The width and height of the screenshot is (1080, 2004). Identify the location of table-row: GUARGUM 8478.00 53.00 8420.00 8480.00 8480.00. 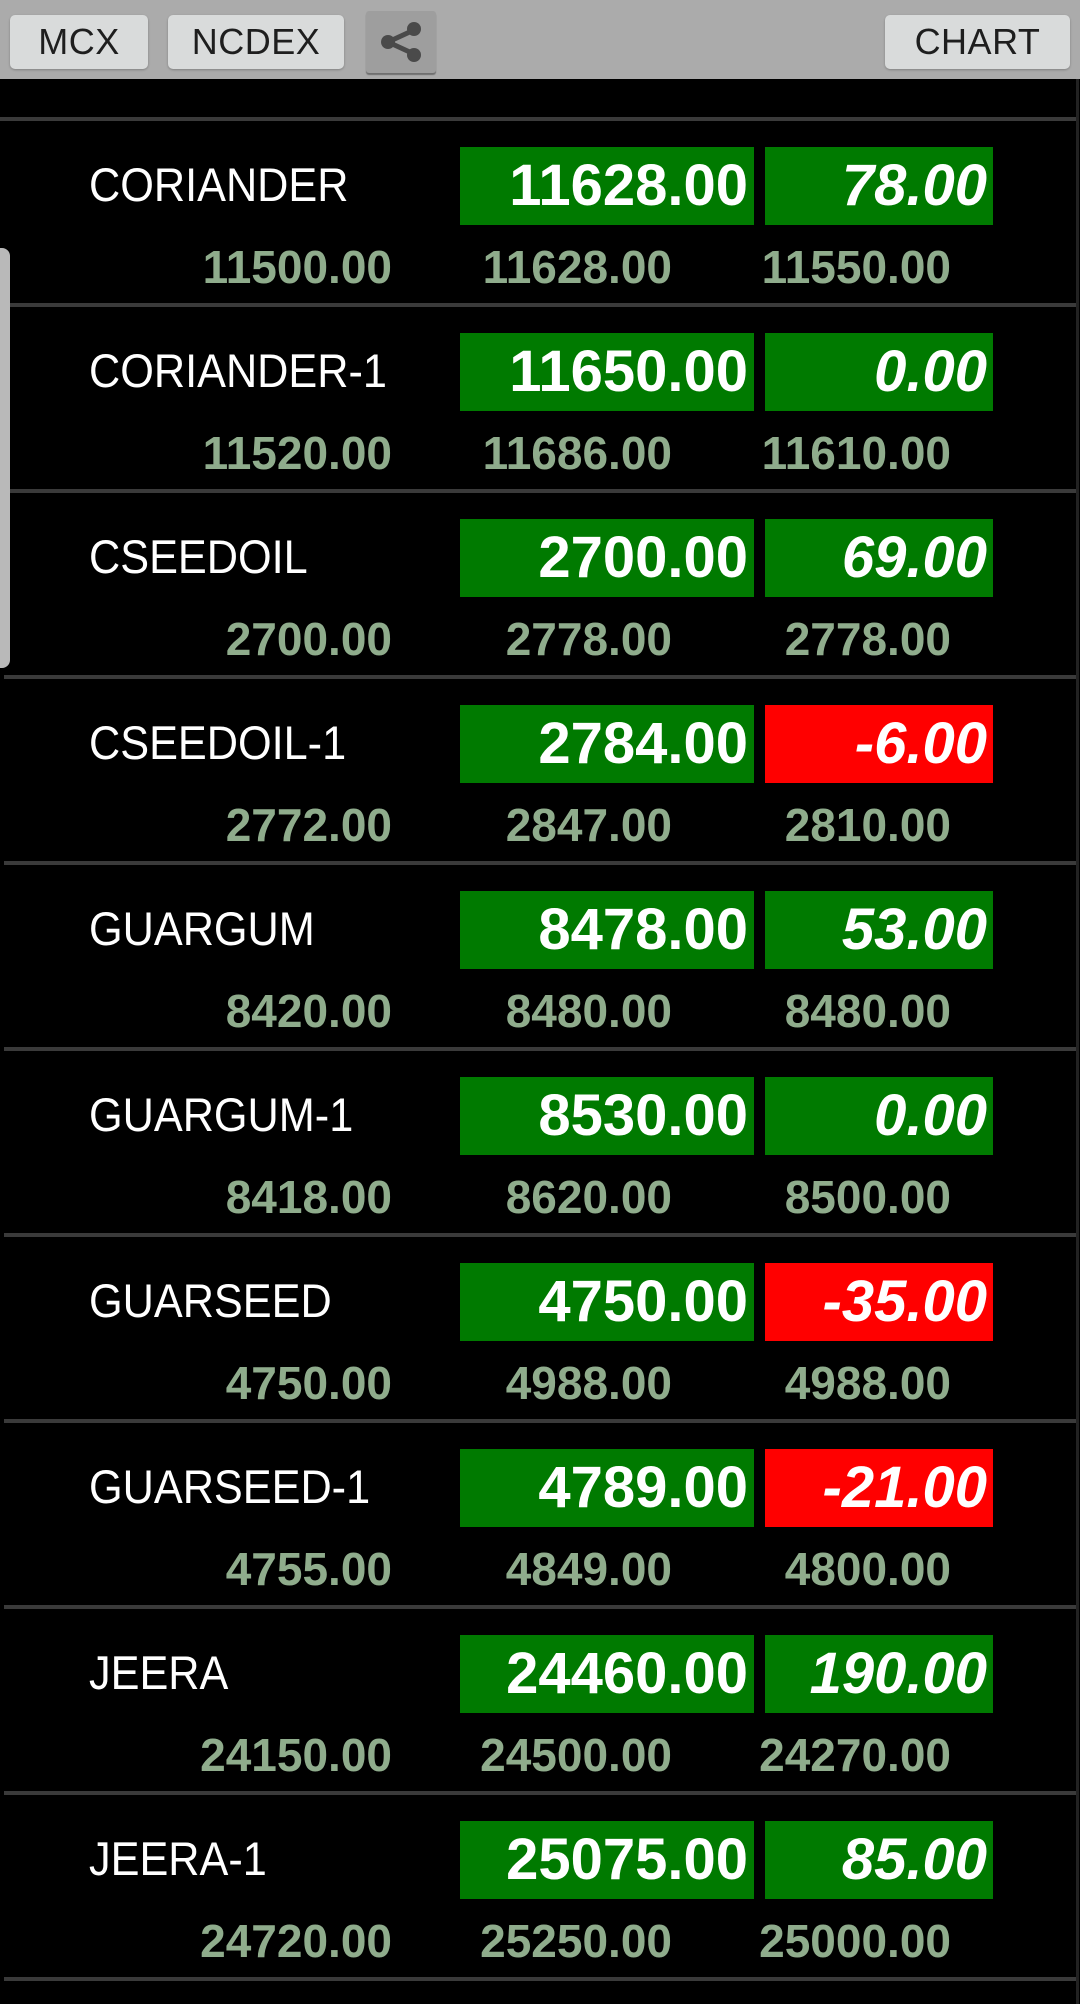
(540, 958).